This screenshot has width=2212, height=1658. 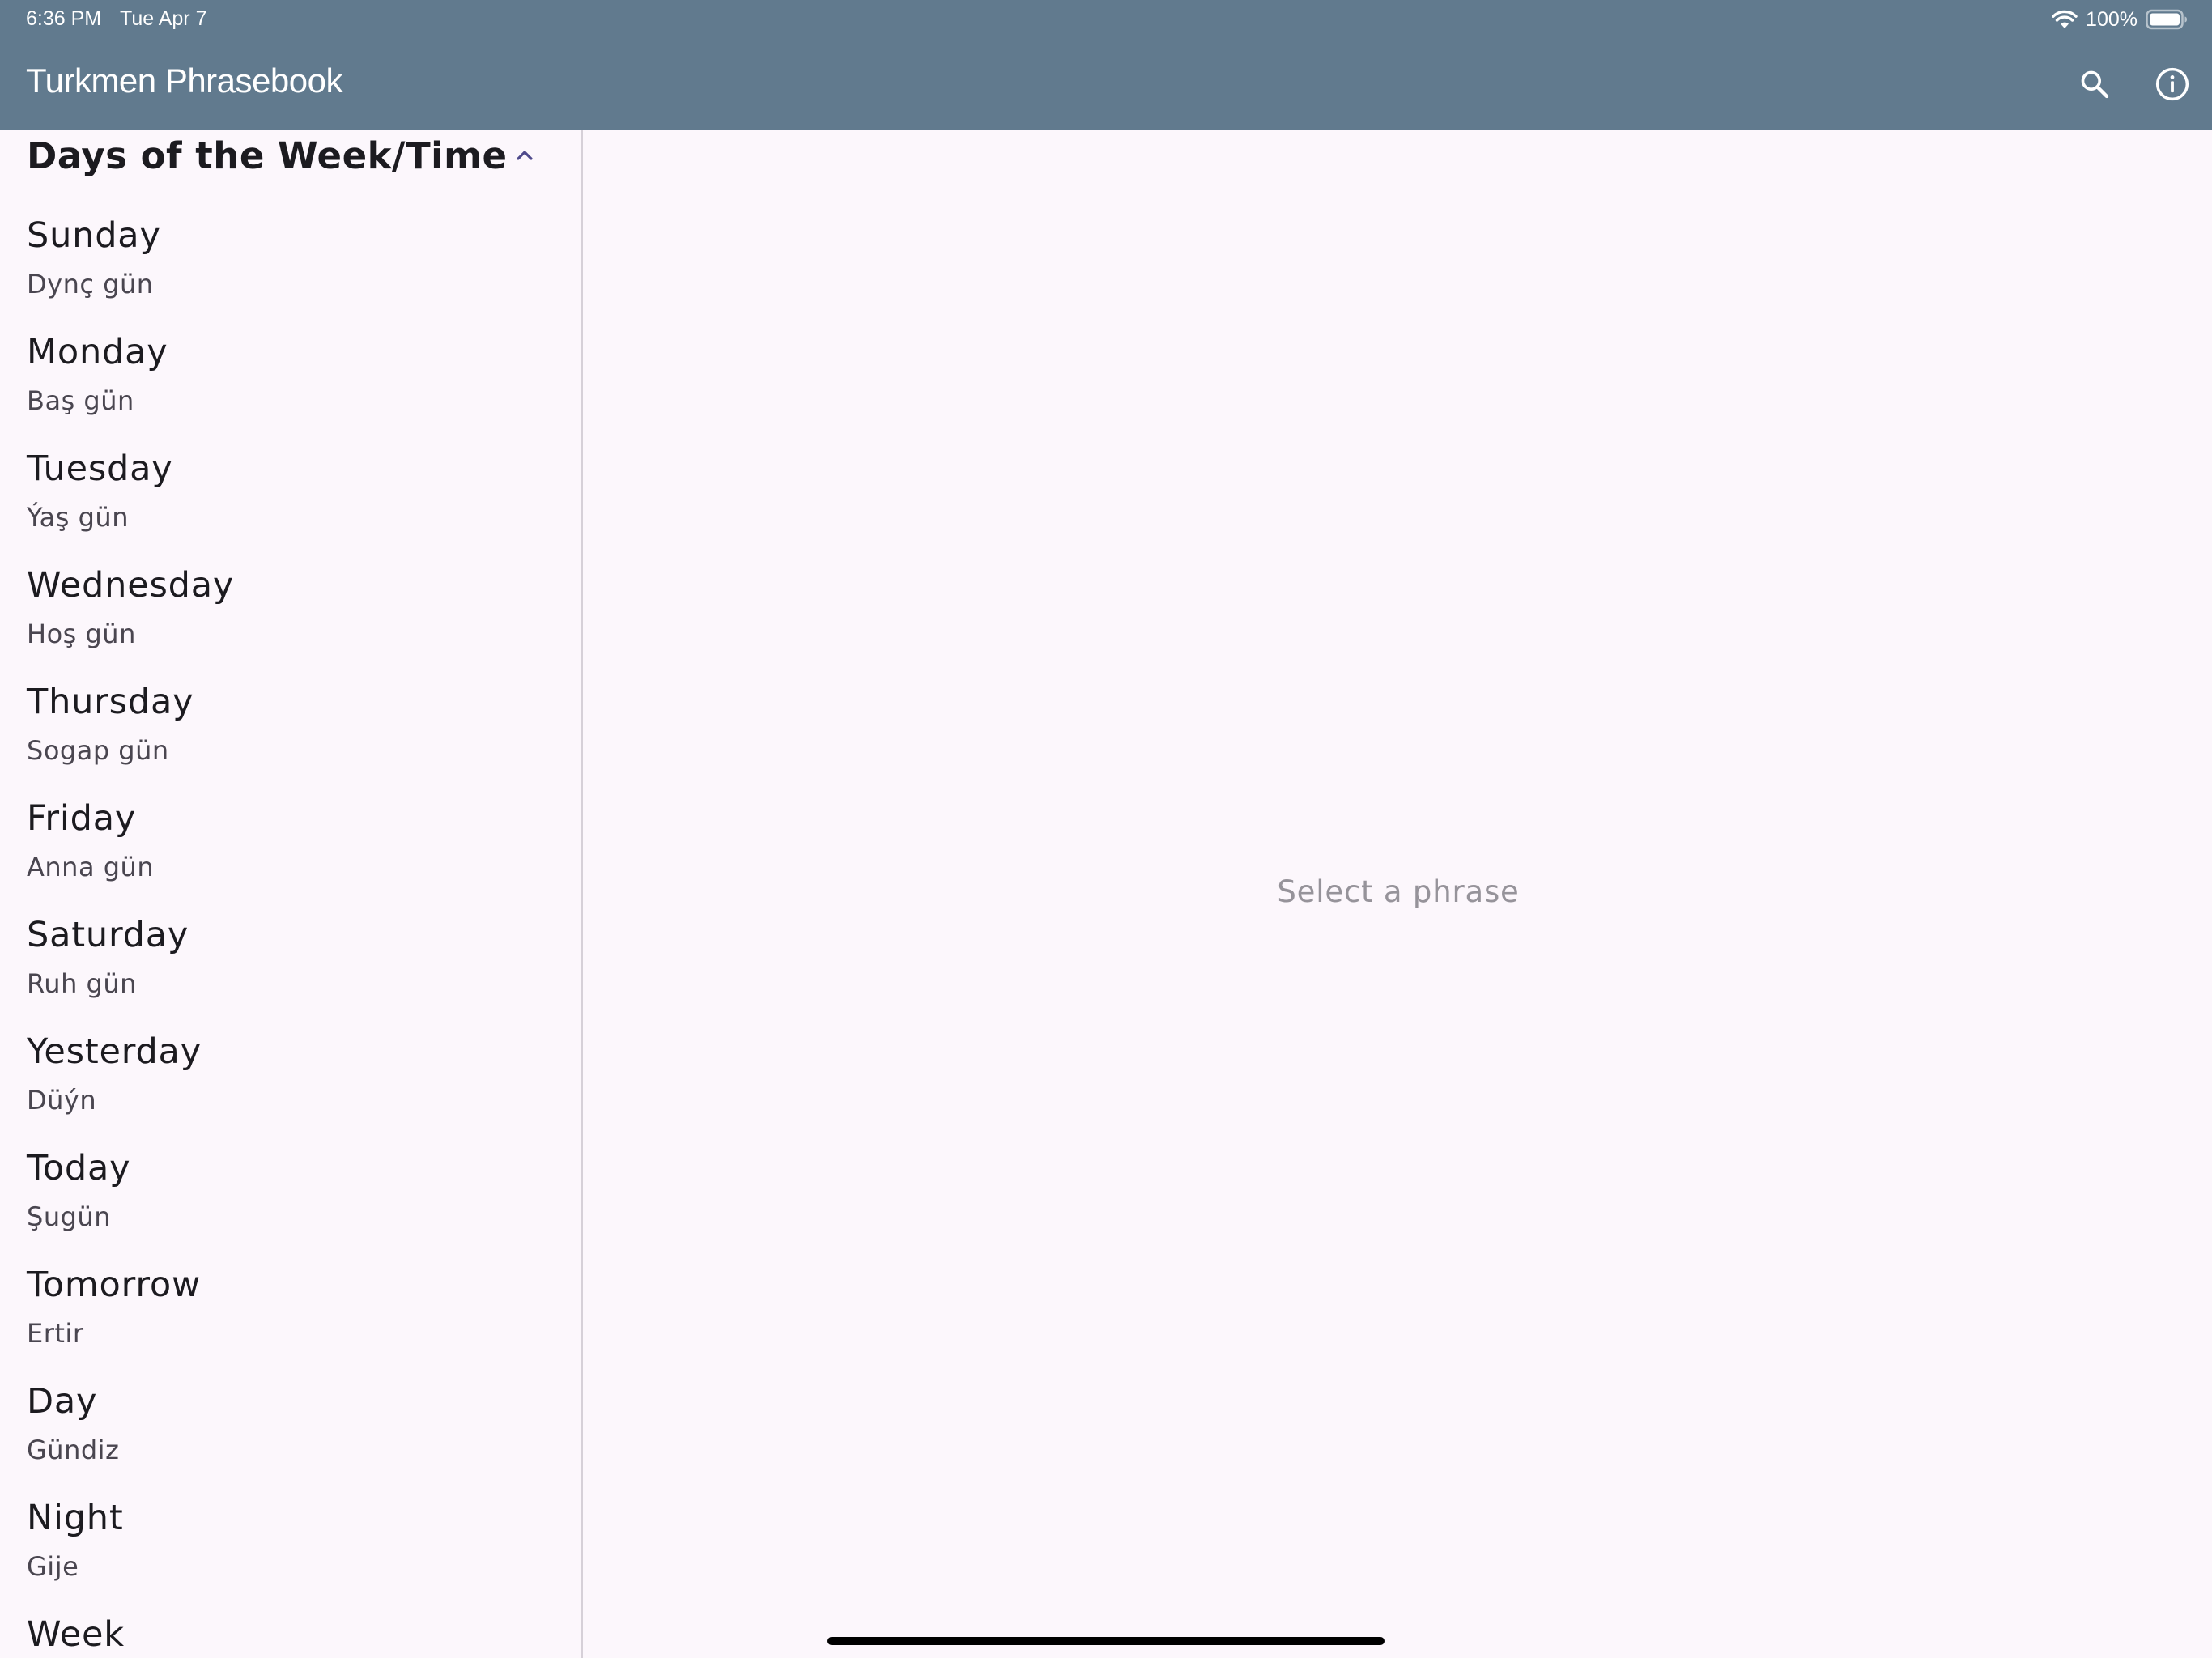 I want to click on home-indicator, so click(x=1106, y=1641).